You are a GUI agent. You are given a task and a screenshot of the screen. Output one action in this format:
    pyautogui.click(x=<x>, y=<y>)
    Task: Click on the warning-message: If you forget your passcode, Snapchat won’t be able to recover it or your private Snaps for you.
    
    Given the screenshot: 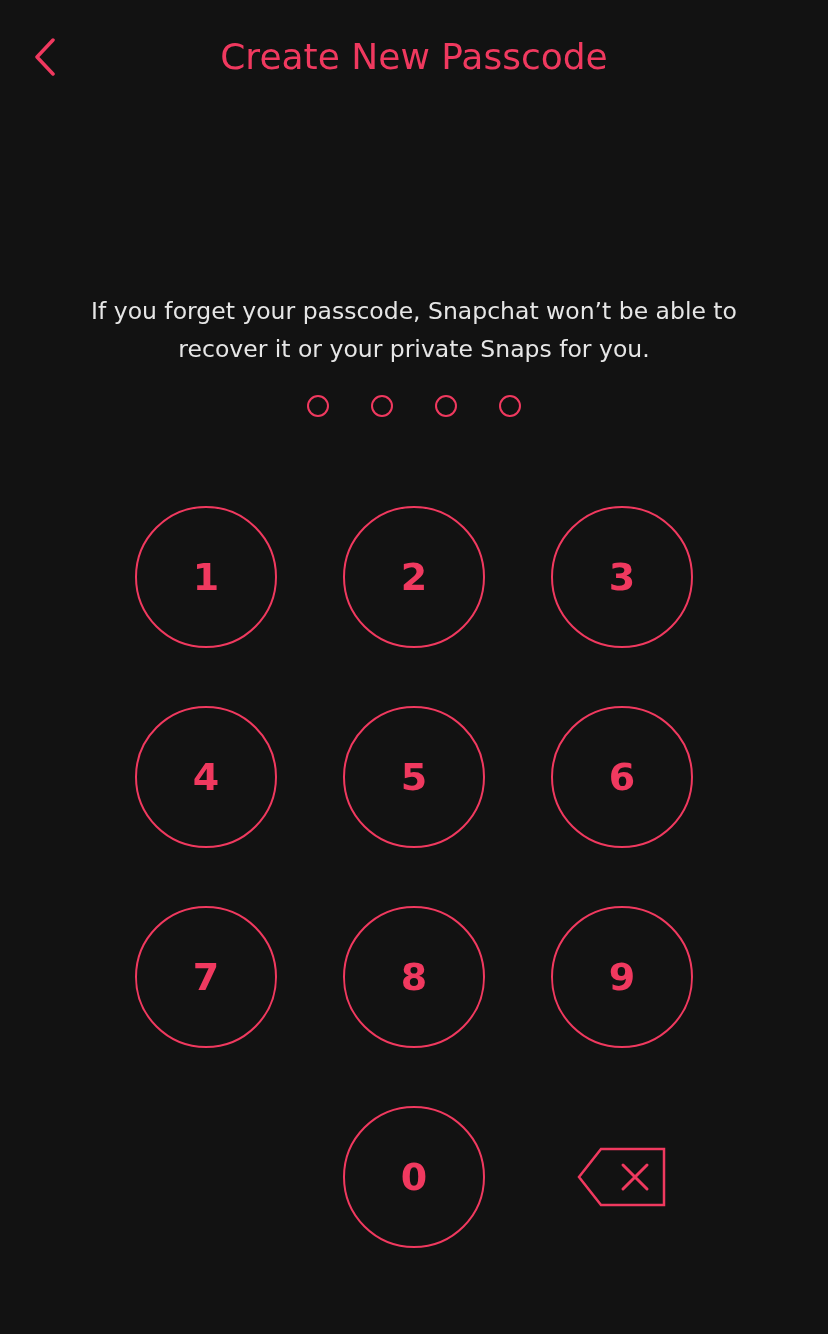 What is the action you would take?
    pyautogui.click(x=414, y=330)
    